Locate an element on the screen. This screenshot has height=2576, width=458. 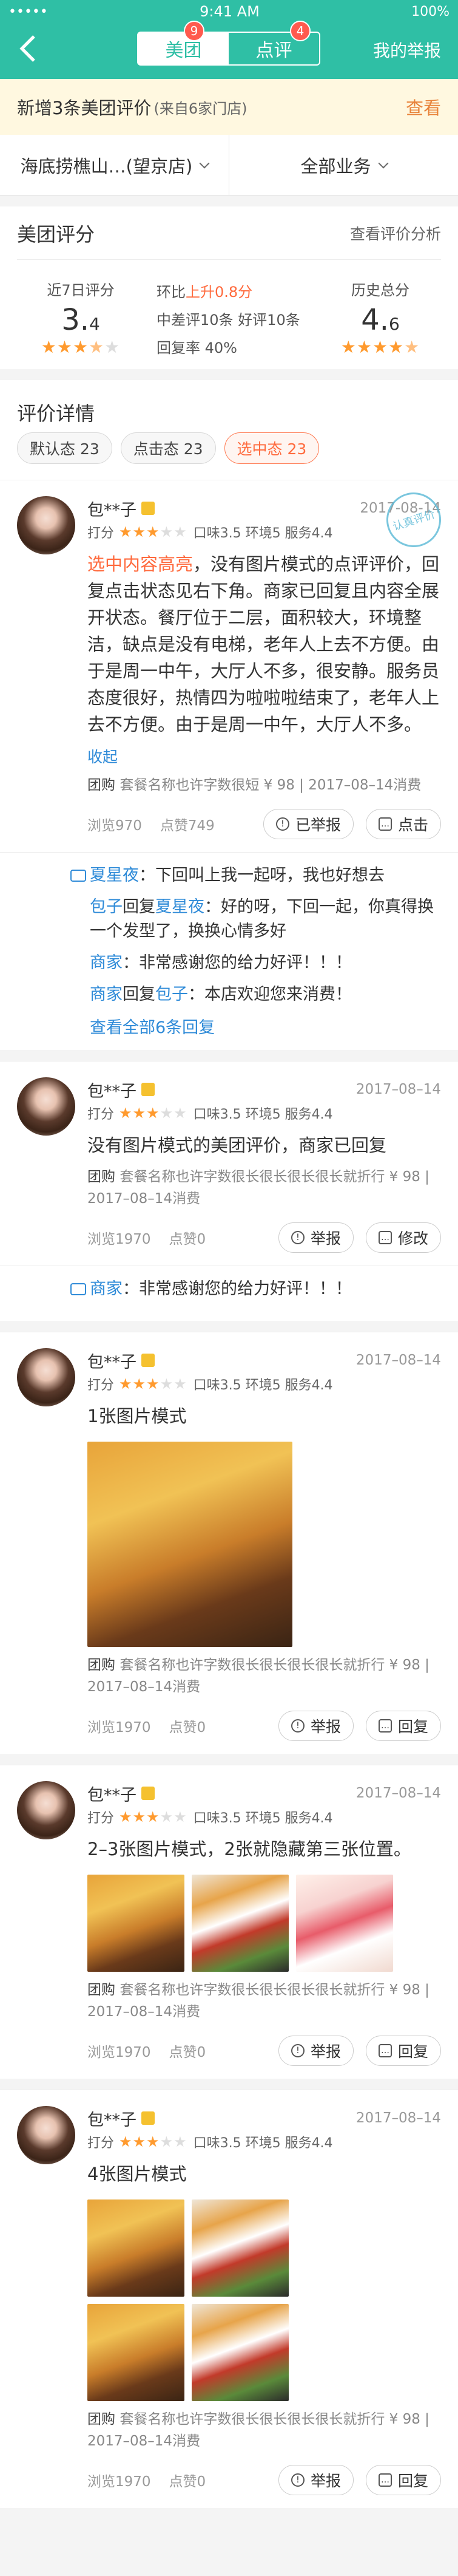
recent-score: 近7日评分 3.4 ★★★★★ is located at coordinates (80, 317).